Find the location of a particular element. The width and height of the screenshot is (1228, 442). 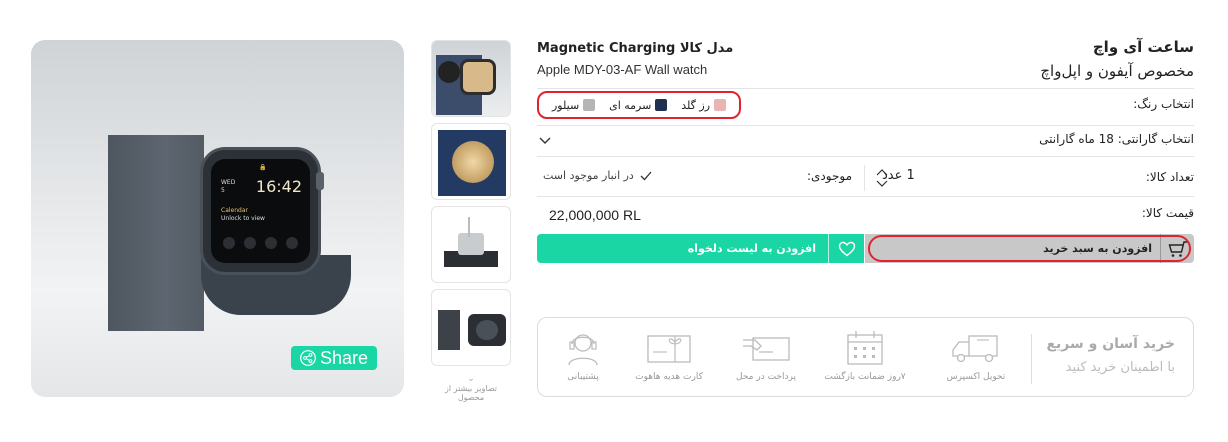

watch-day-text: WED is located at coordinates (228, 182).